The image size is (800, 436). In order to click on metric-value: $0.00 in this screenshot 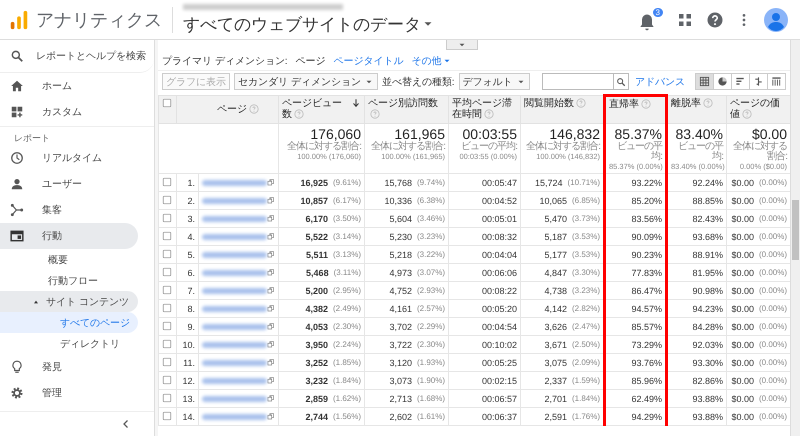, I will do `click(742, 219)`.